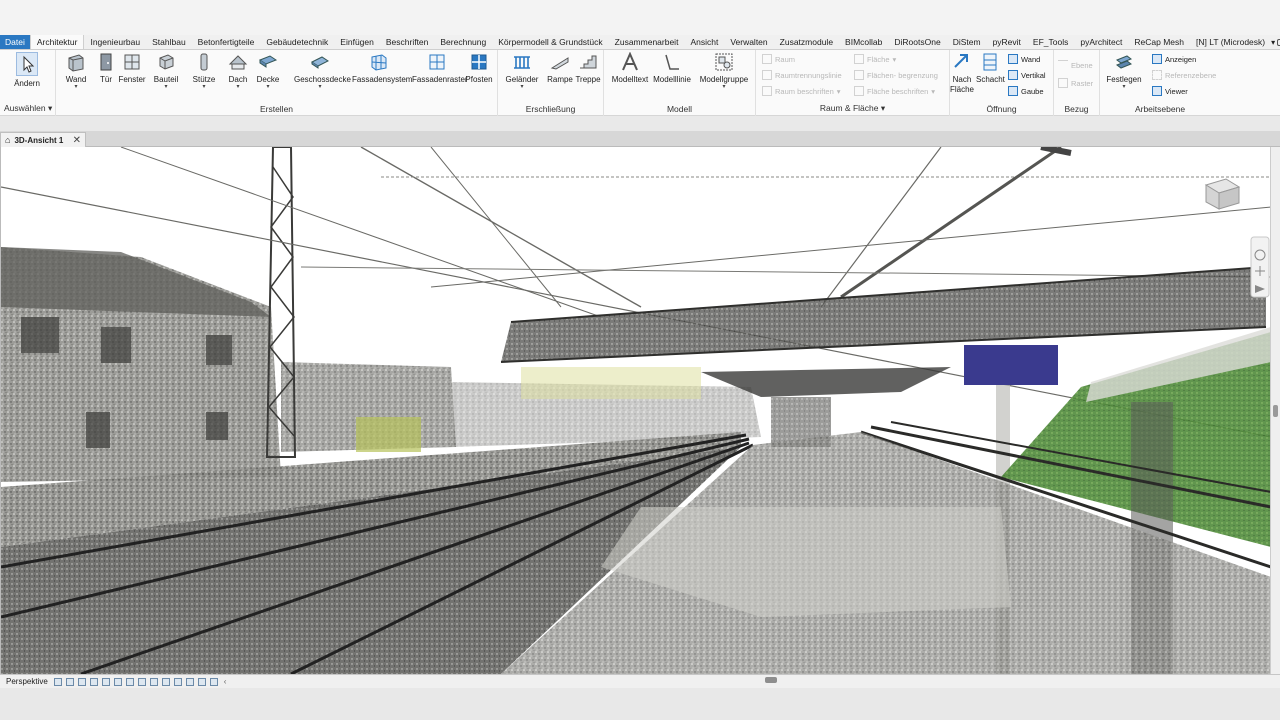 The width and height of the screenshot is (1280, 720). I want to click on room-button: Raum, so click(778, 59).